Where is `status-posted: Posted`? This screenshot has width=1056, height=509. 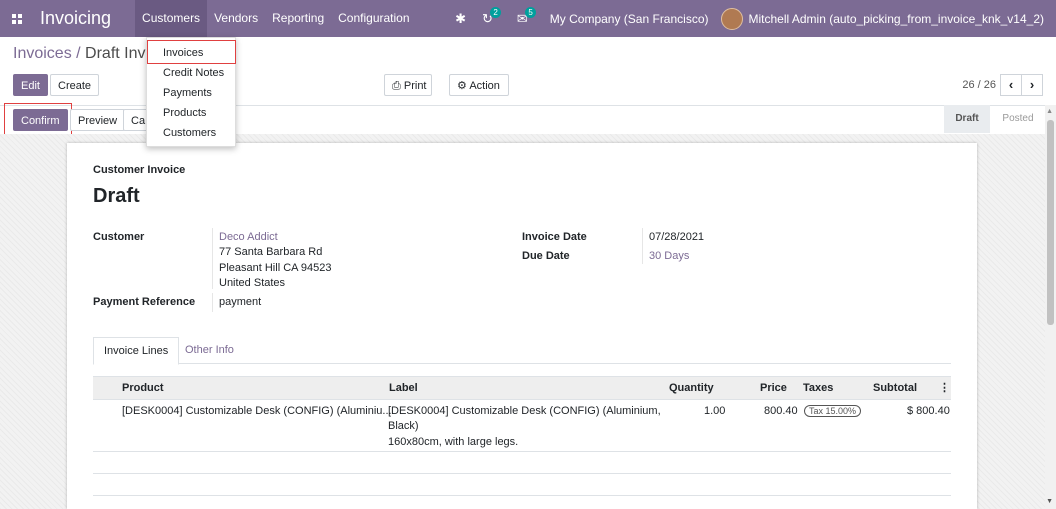 status-posted: Posted is located at coordinates (1018, 119).